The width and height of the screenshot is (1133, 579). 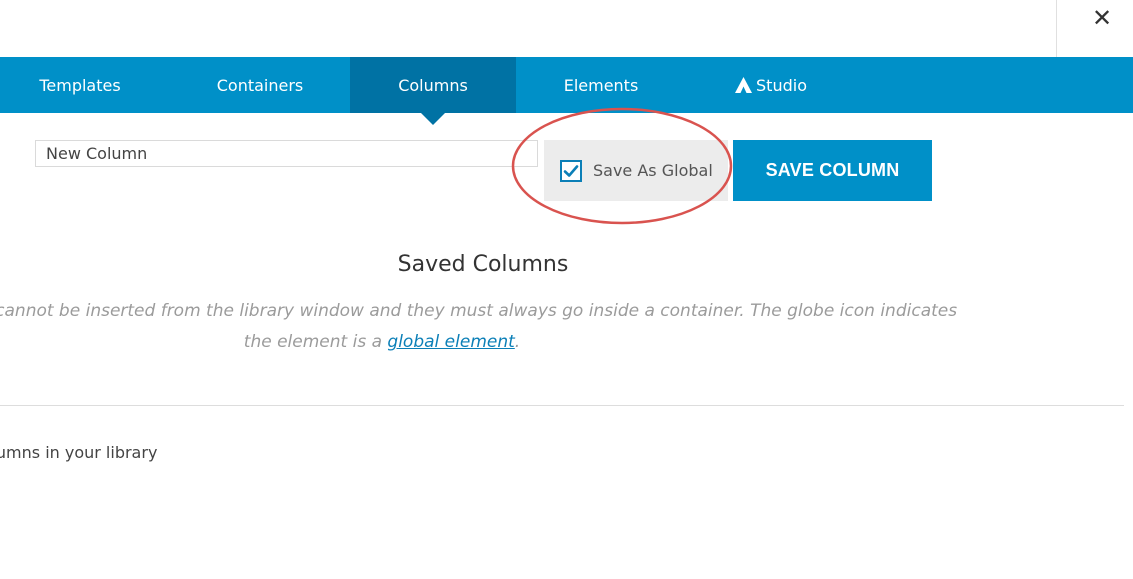 I want to click on divider, so click(x=562, y=405).